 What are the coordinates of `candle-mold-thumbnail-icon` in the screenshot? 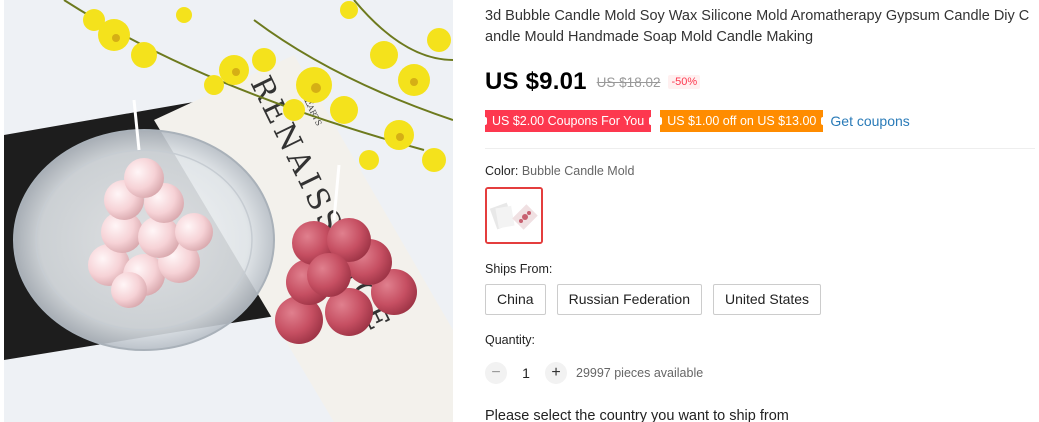 It's located at (514, 215).